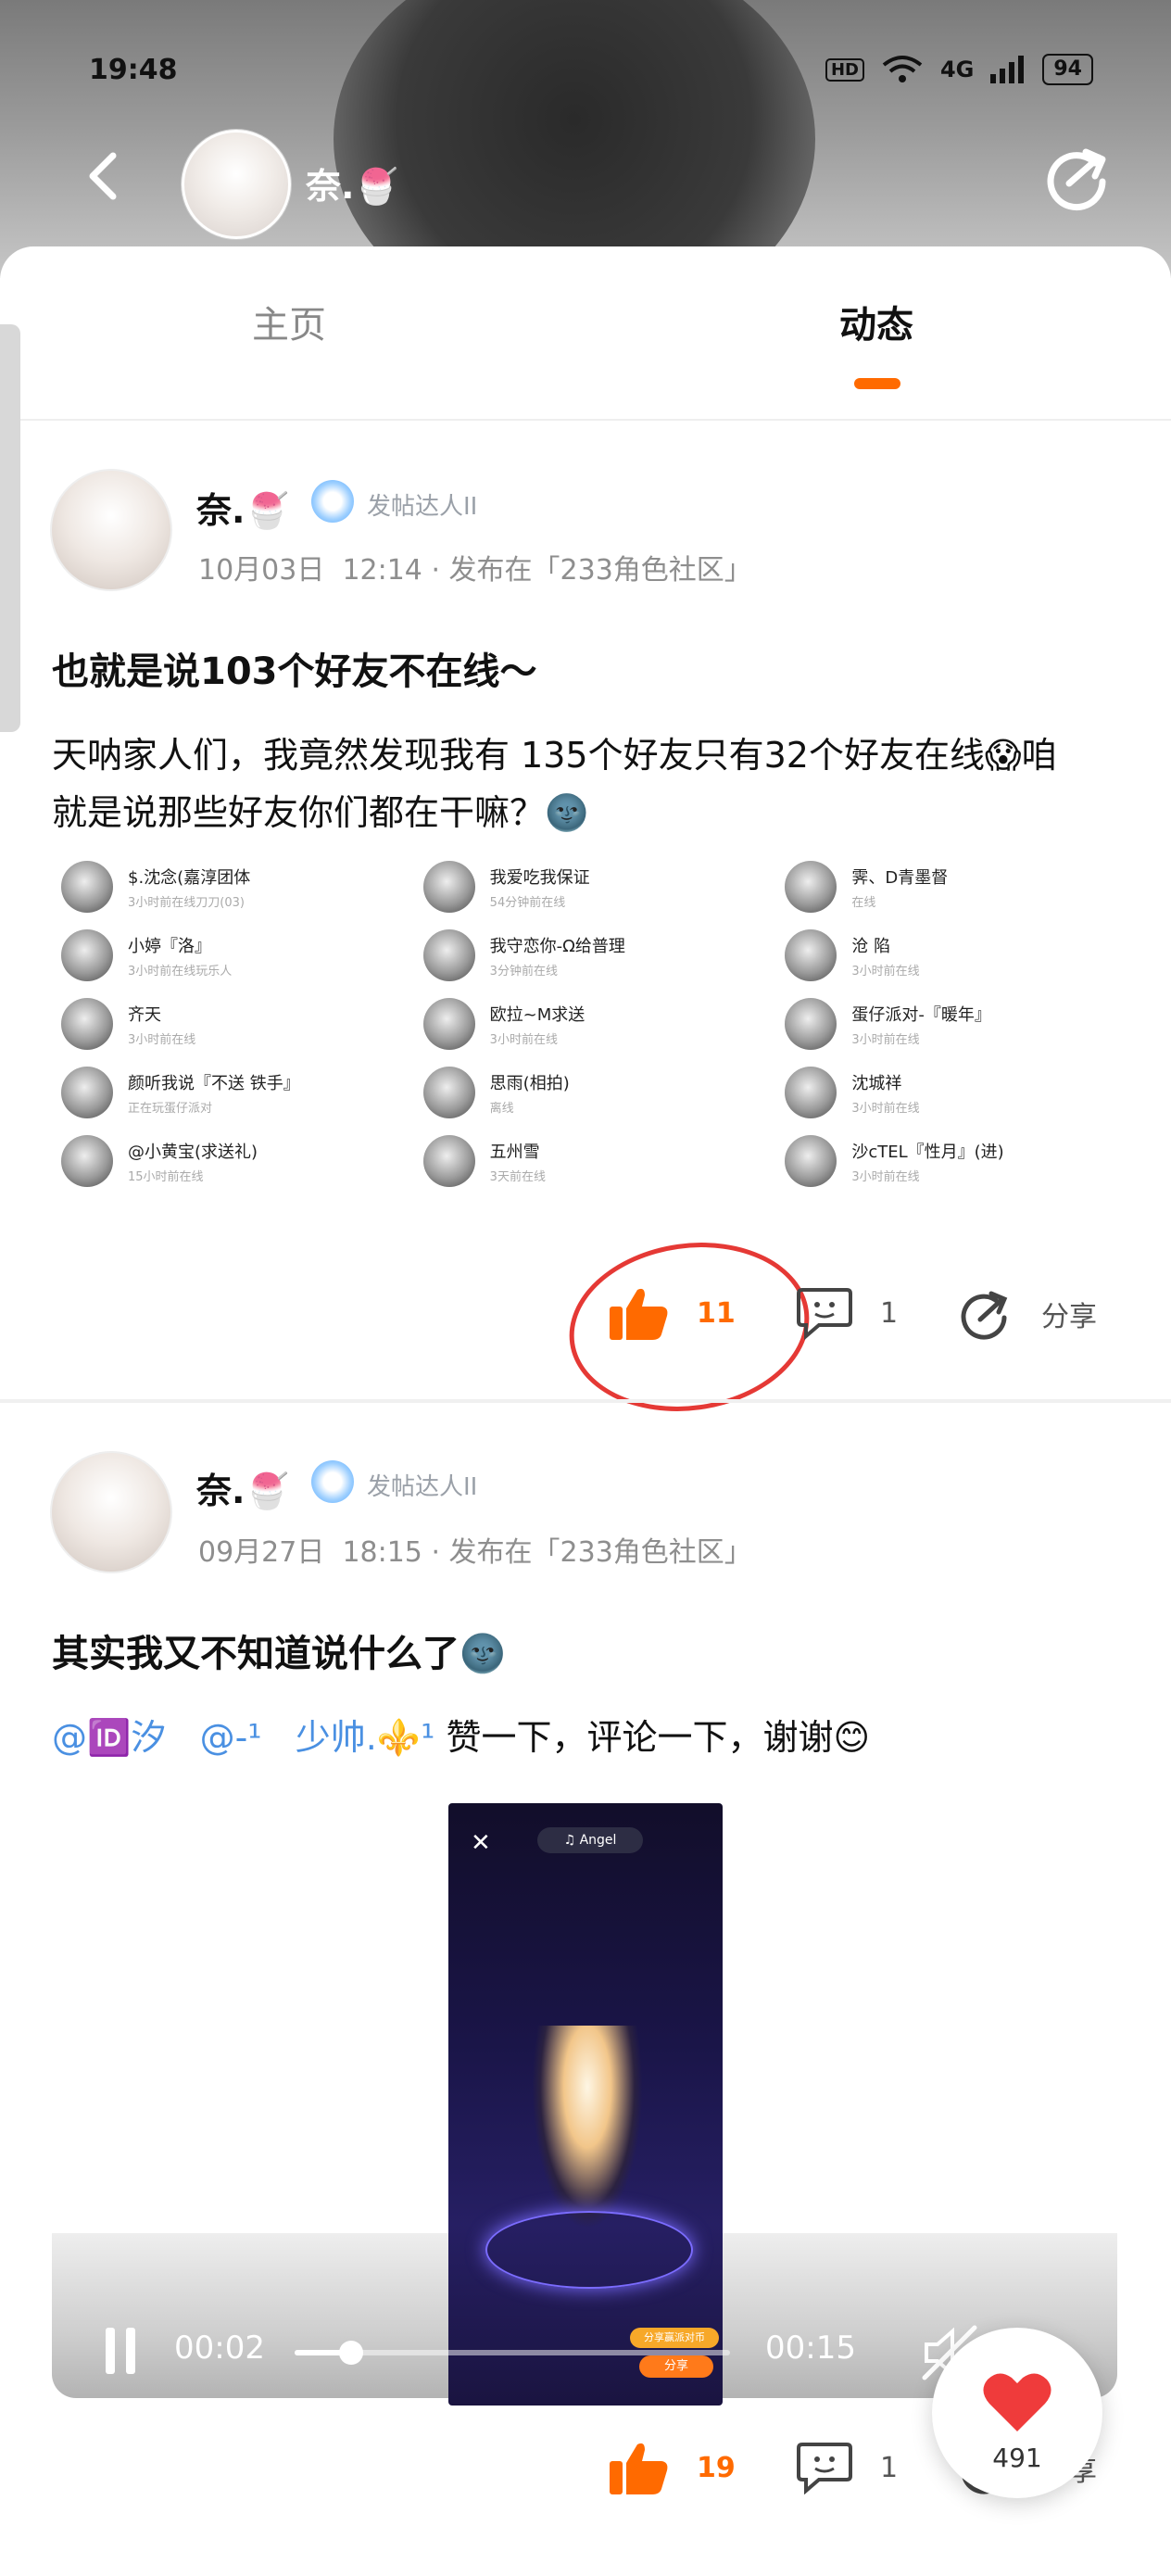  I want to click on post-body-text: 赞一下，评论一下，谢谢😊, so click(659, 1737).